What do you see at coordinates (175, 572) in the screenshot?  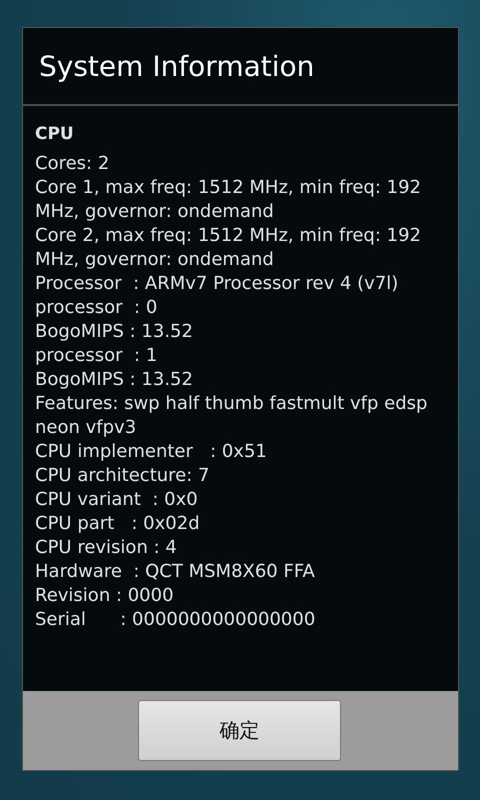 I see `info-line: Hardware : QCT MSM8X60 FFA` at bounding box center [175, 572].